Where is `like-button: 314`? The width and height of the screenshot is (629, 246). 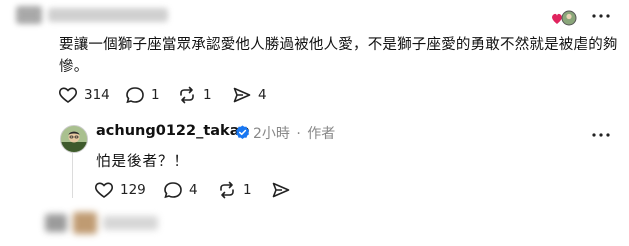
like-button: 314 is located at coordinates (84, 95).